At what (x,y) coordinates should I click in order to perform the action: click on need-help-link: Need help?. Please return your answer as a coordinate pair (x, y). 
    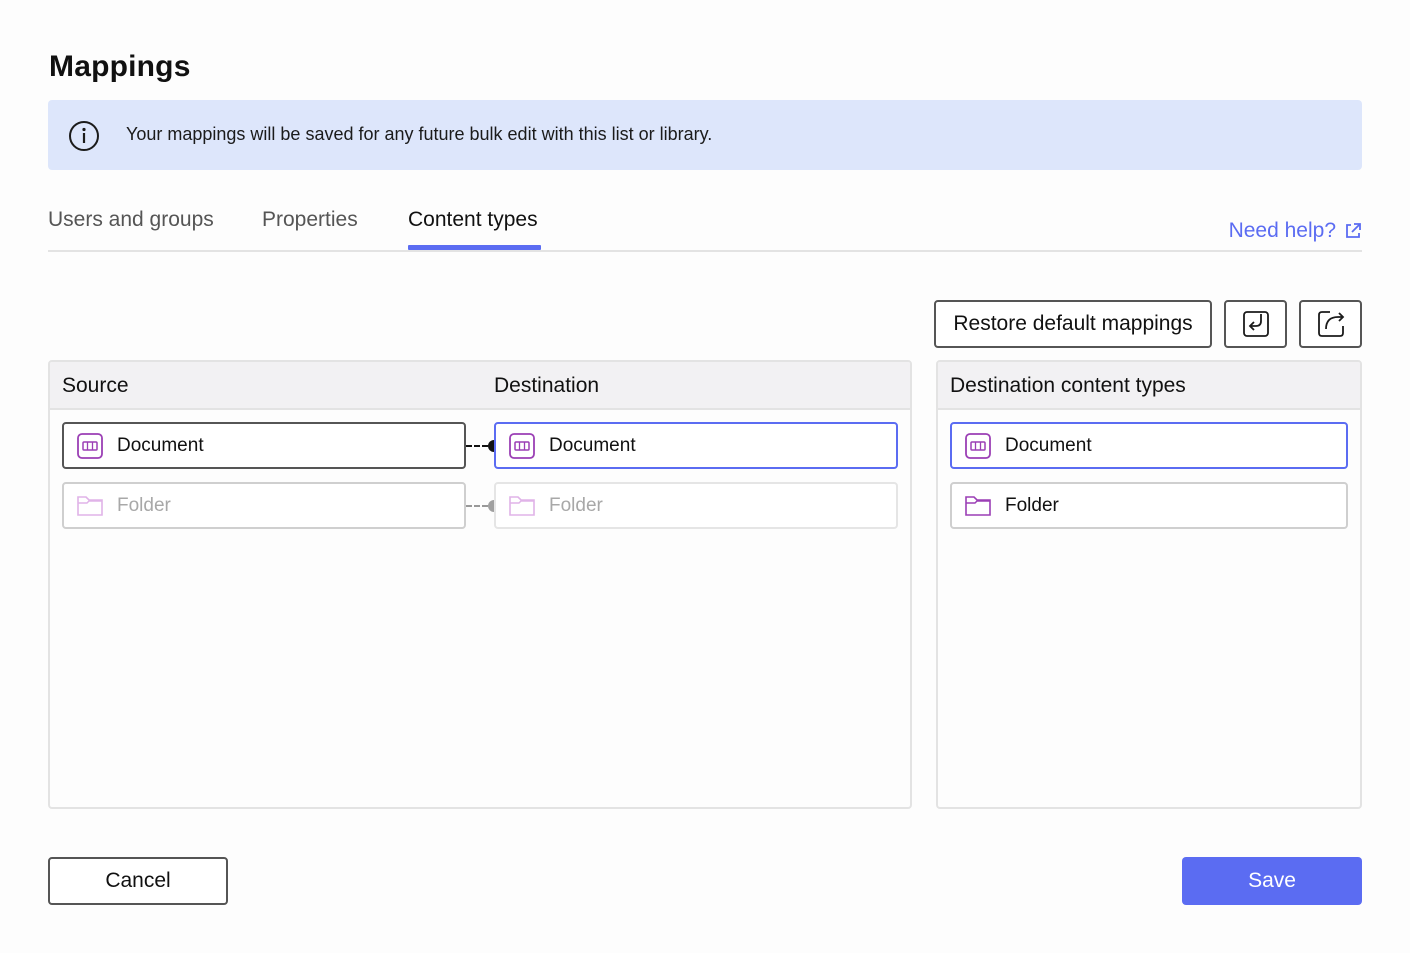
    Looking at the image, I should click on (1295, 231).